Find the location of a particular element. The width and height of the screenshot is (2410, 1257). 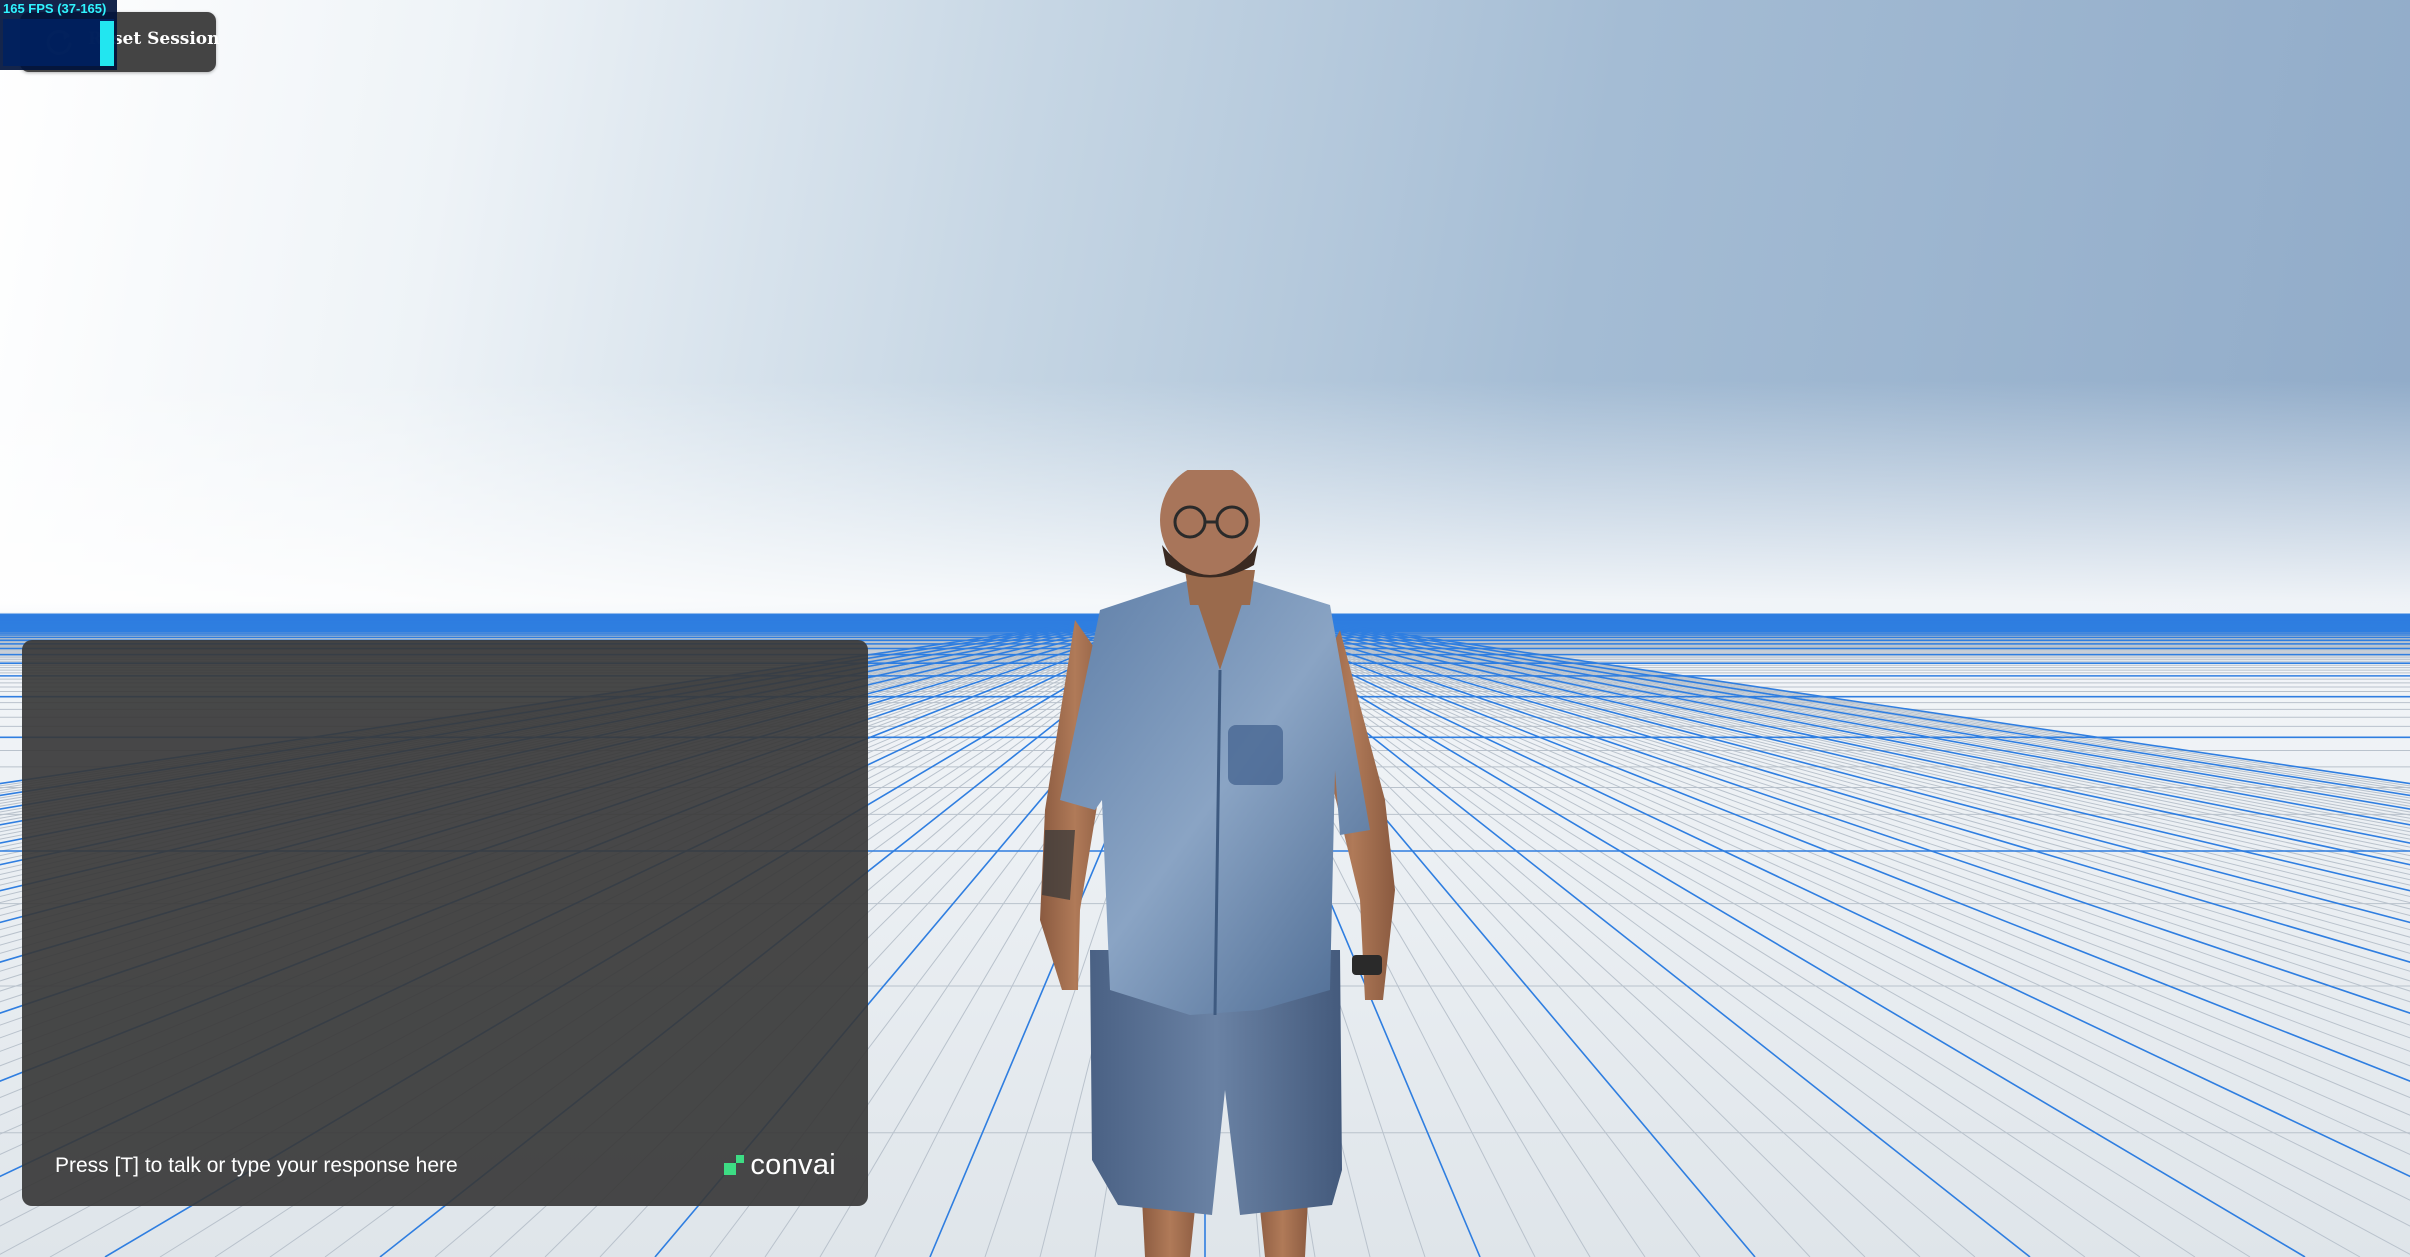

chat-input is located at coordinates (375, 1166).